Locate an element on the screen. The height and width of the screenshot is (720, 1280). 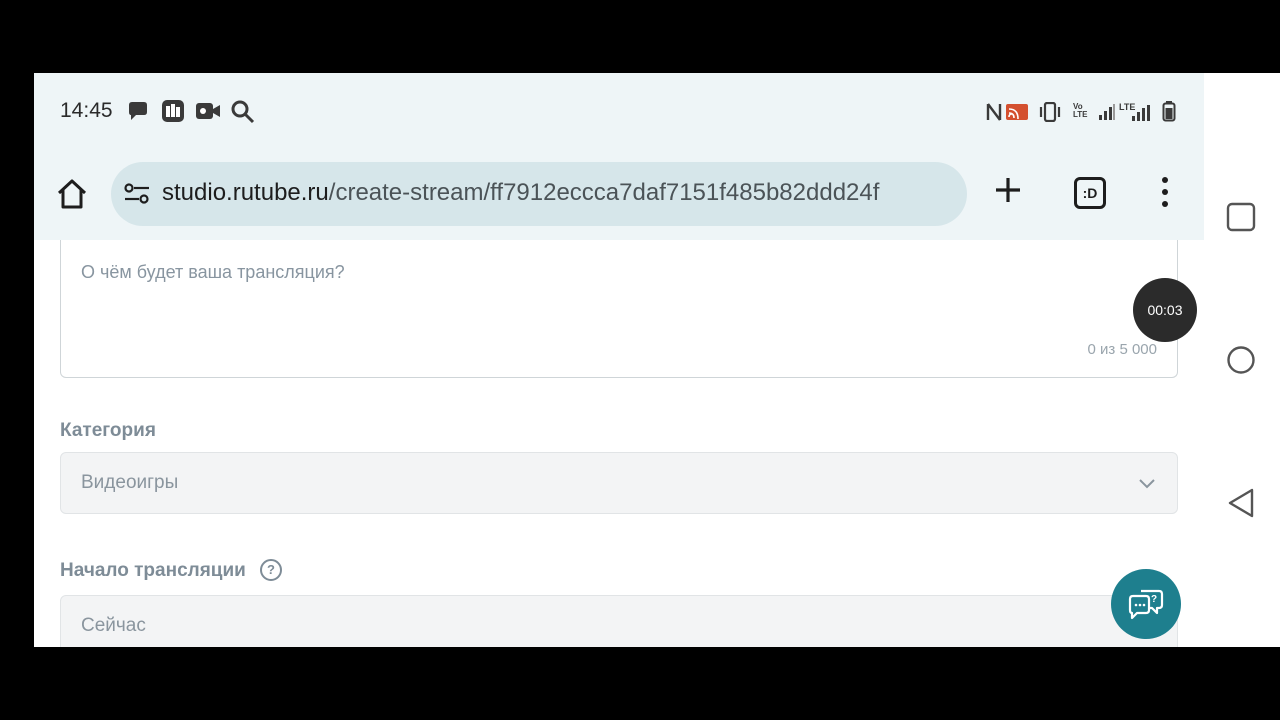
back-icon is located at coordinates (1241, 503).